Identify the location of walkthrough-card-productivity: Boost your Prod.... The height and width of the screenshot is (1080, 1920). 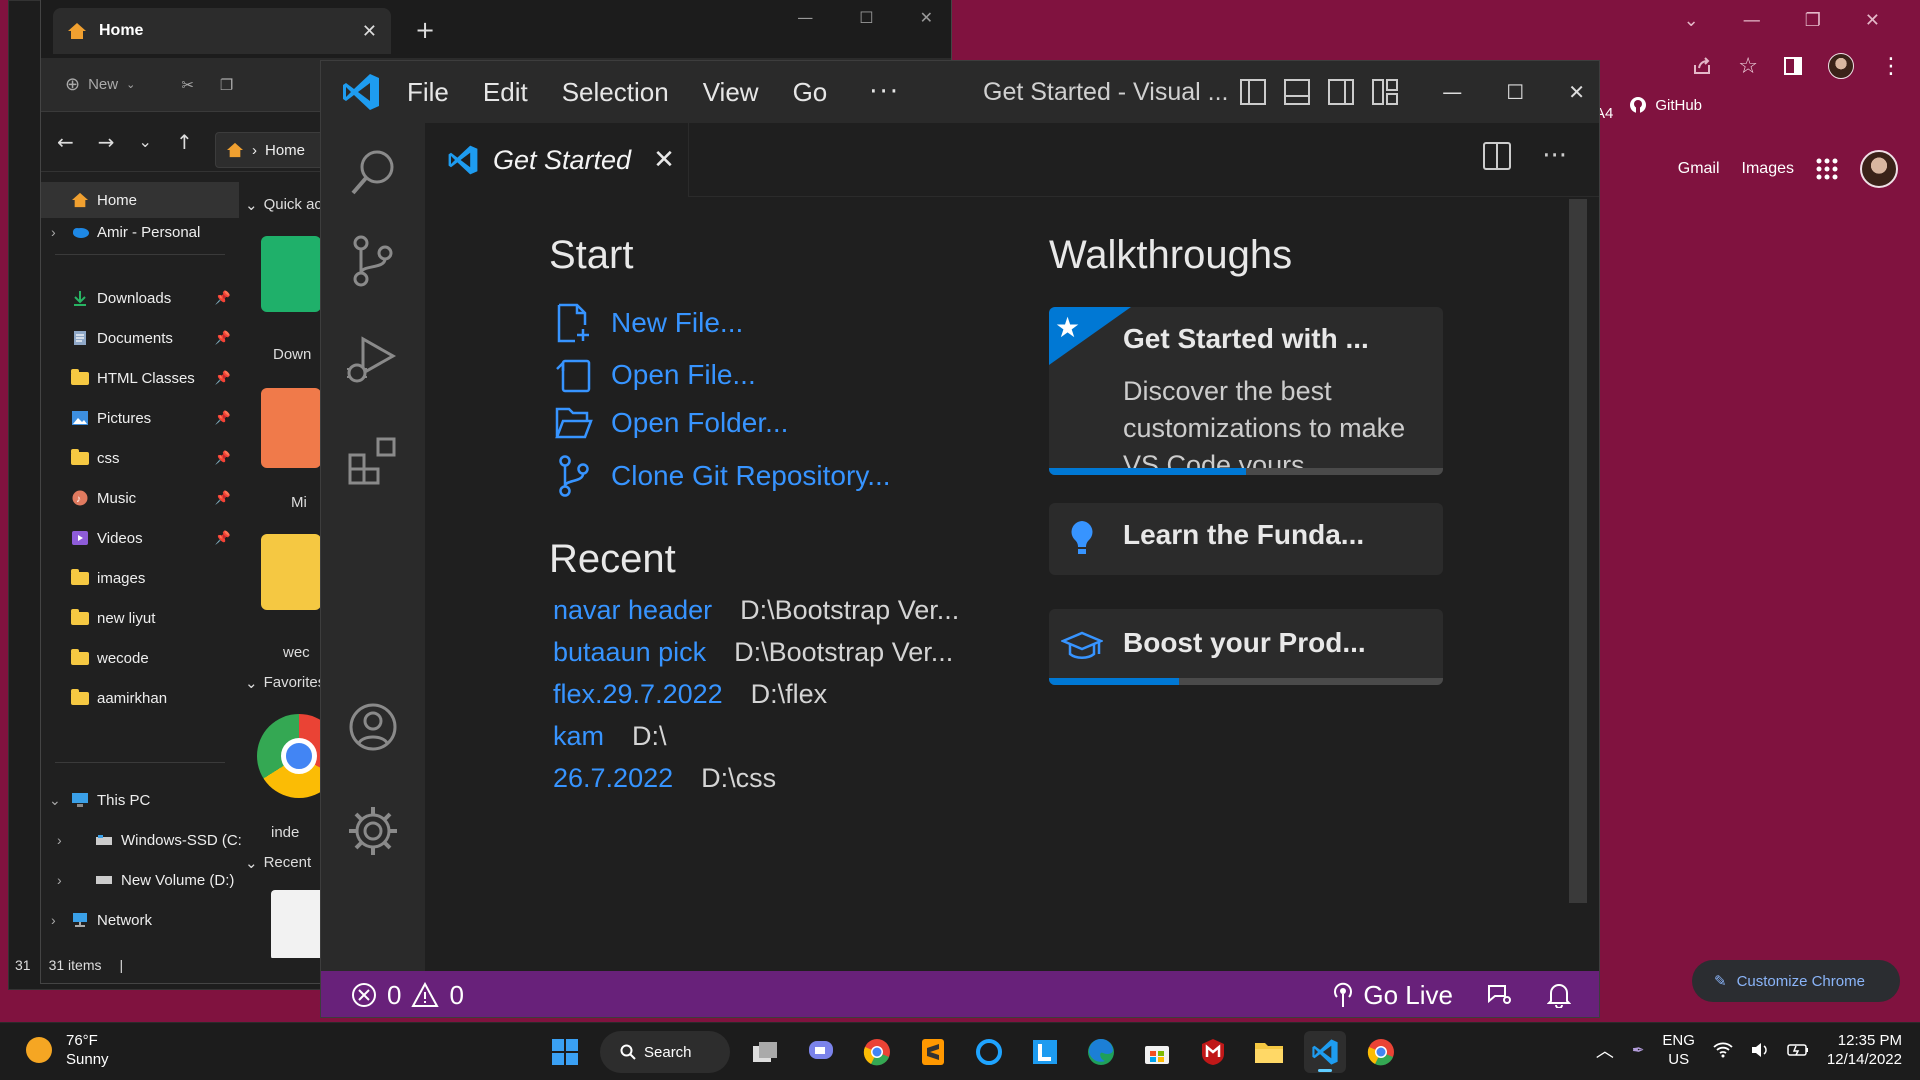
(1246, 647).